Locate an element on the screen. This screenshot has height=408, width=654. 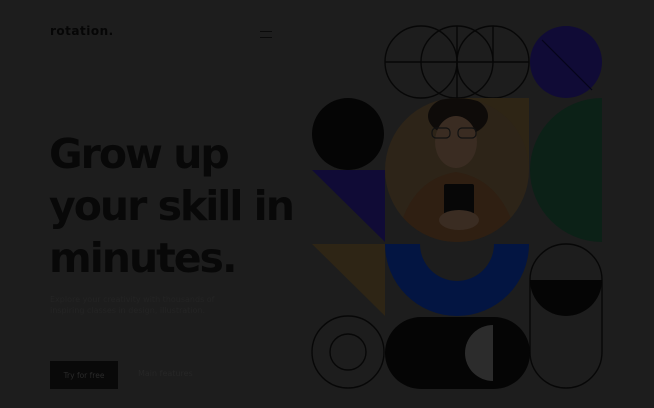
green-half-circle is located at coordinates (566, 170).